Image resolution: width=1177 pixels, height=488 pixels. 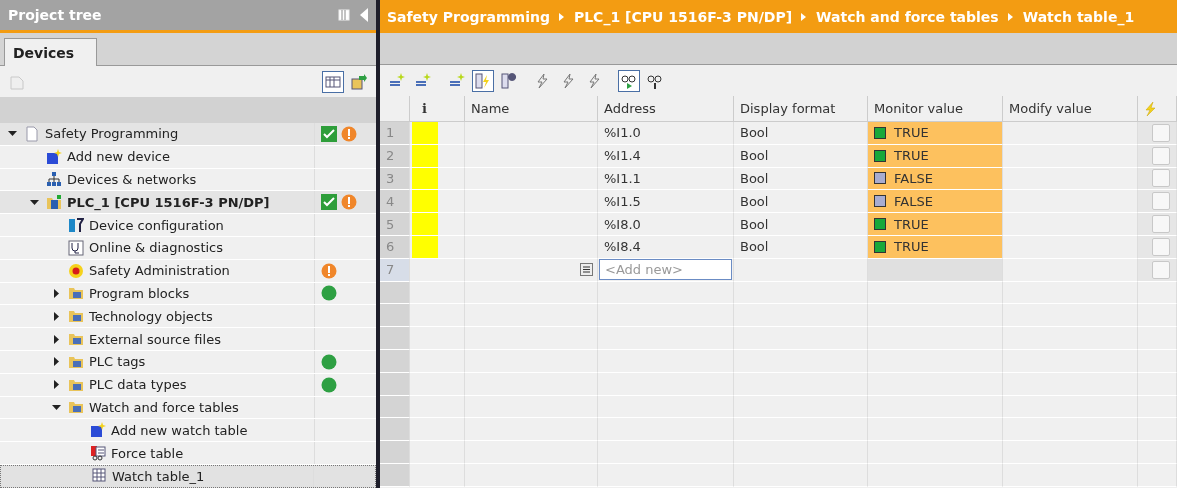 What do you see at coordinates (51, 52) in the screenshot?
I see `tab: Devices` at bounding box center [51, 52].